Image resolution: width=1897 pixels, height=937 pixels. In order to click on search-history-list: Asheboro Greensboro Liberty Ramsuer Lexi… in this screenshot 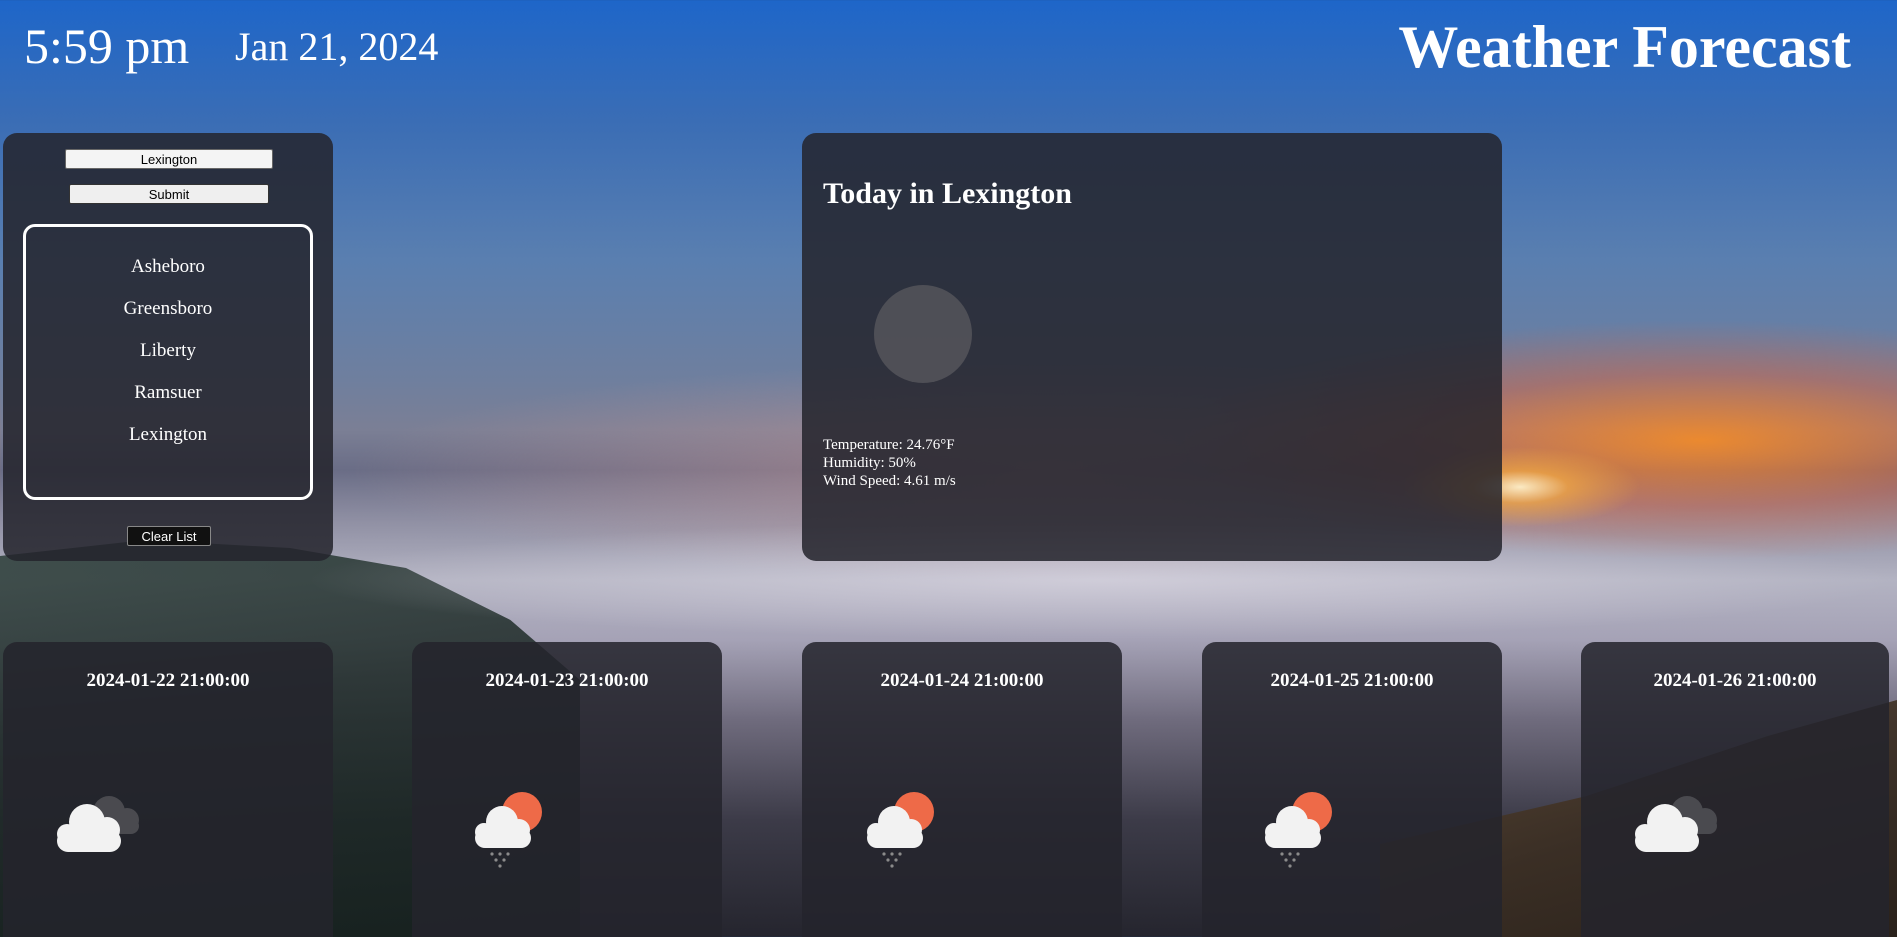, I will do `click(168, 362)`.